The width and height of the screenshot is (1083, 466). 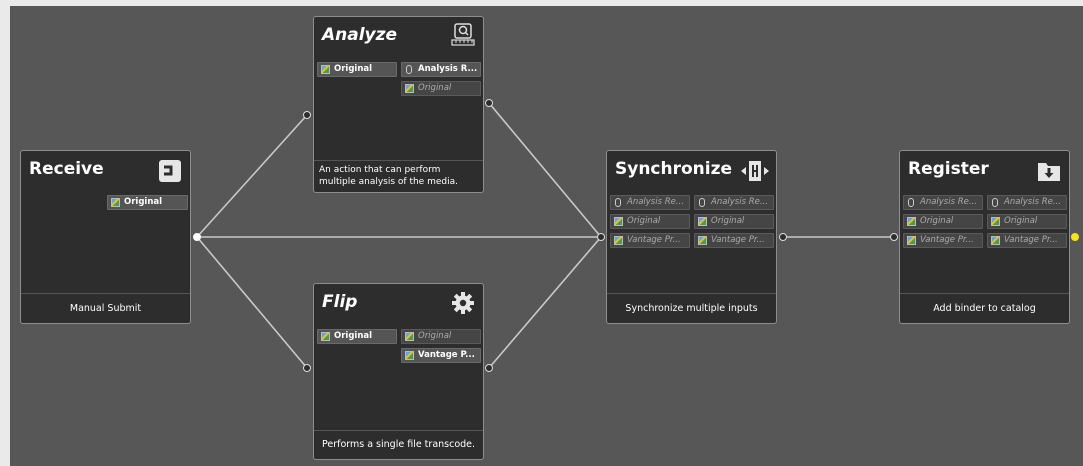 I want to click on synchronize-icon, so click(x=755, y=171).